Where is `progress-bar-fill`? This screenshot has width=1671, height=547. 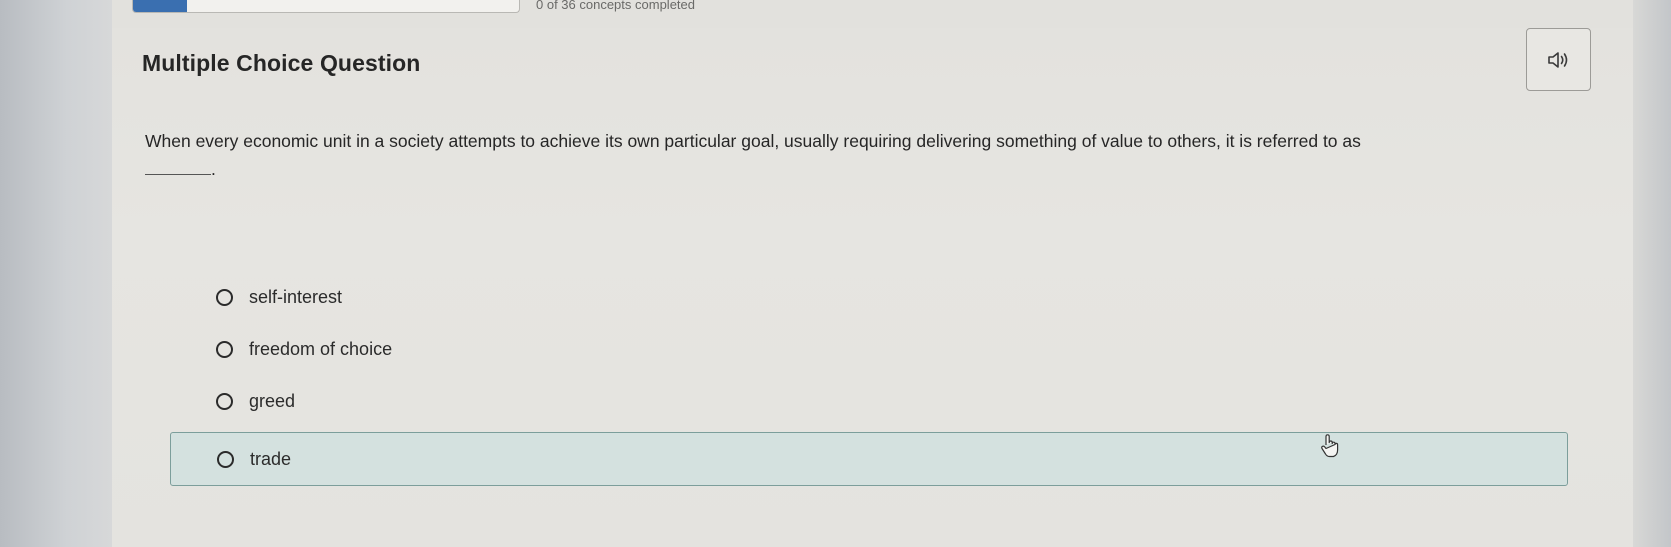
progress-bar-fill is located at coordinates (160, 6).